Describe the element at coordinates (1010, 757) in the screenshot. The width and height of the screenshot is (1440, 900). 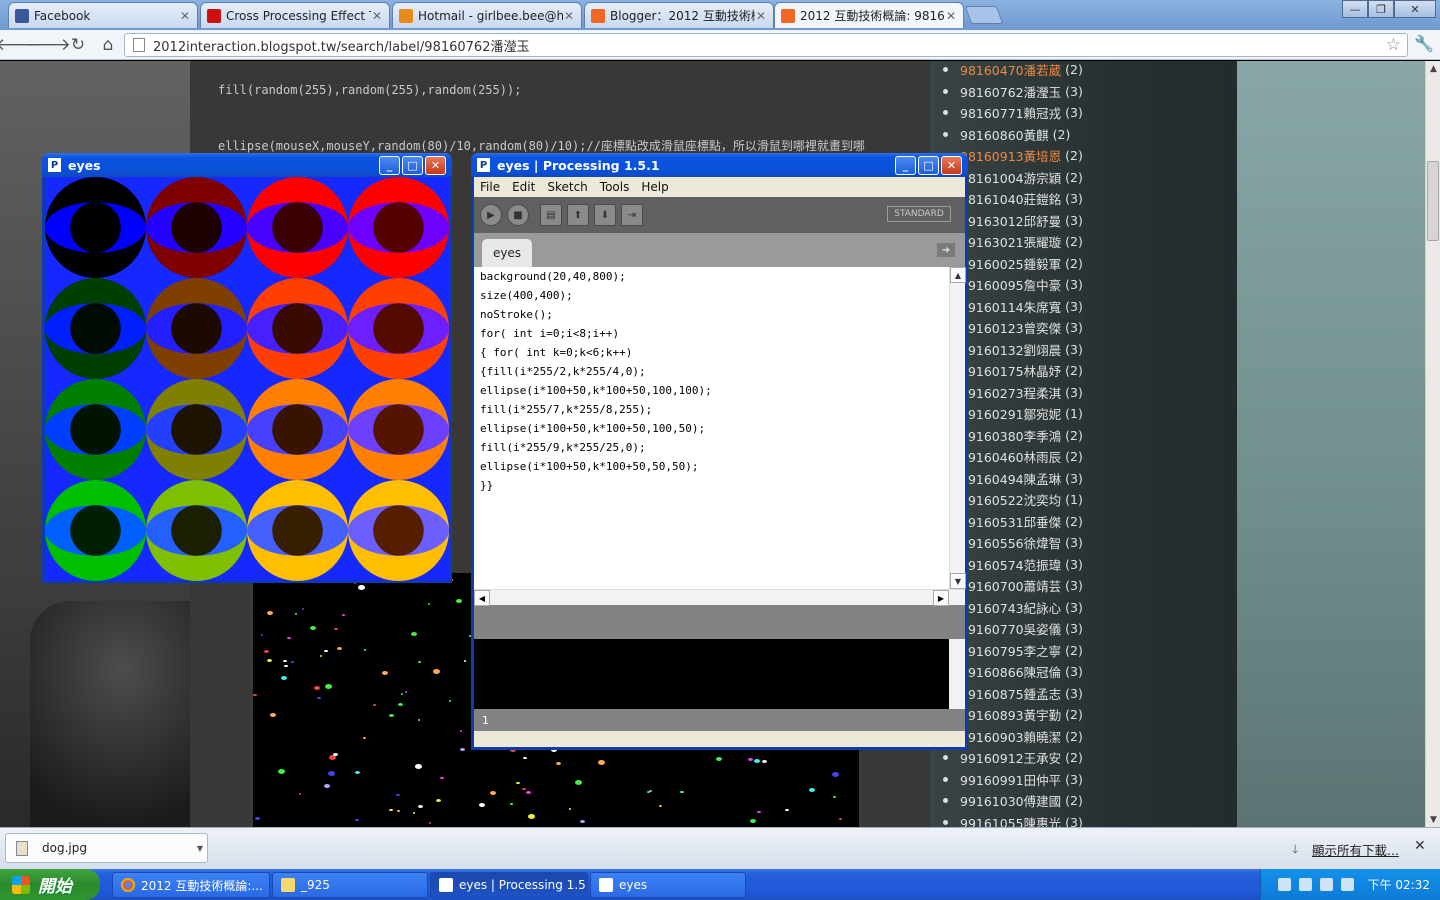
I see `label-name: 99160912王承安` at that location.